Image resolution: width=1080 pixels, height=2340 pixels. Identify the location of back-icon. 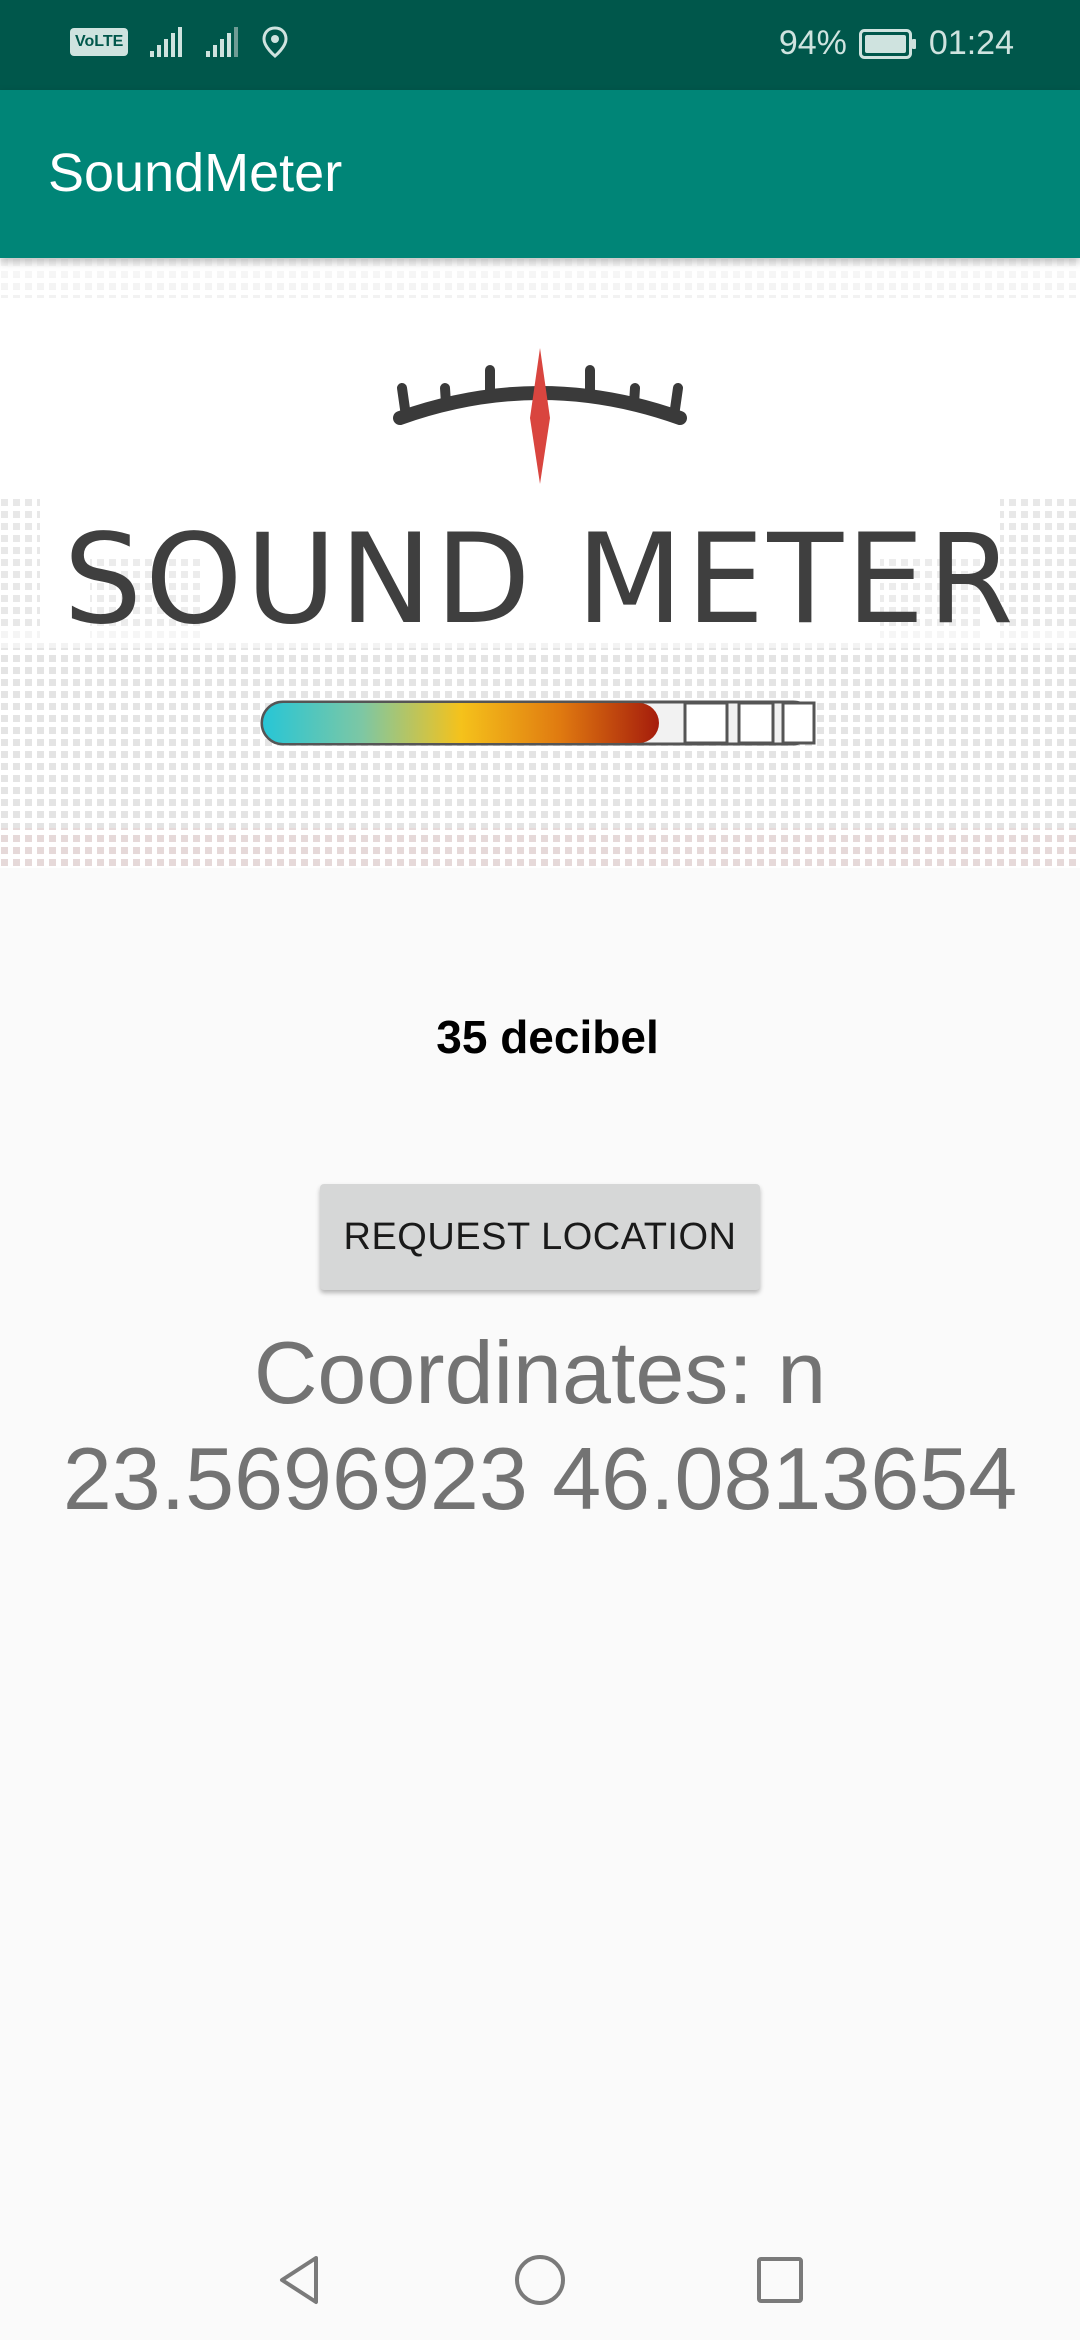
(300, 2280).